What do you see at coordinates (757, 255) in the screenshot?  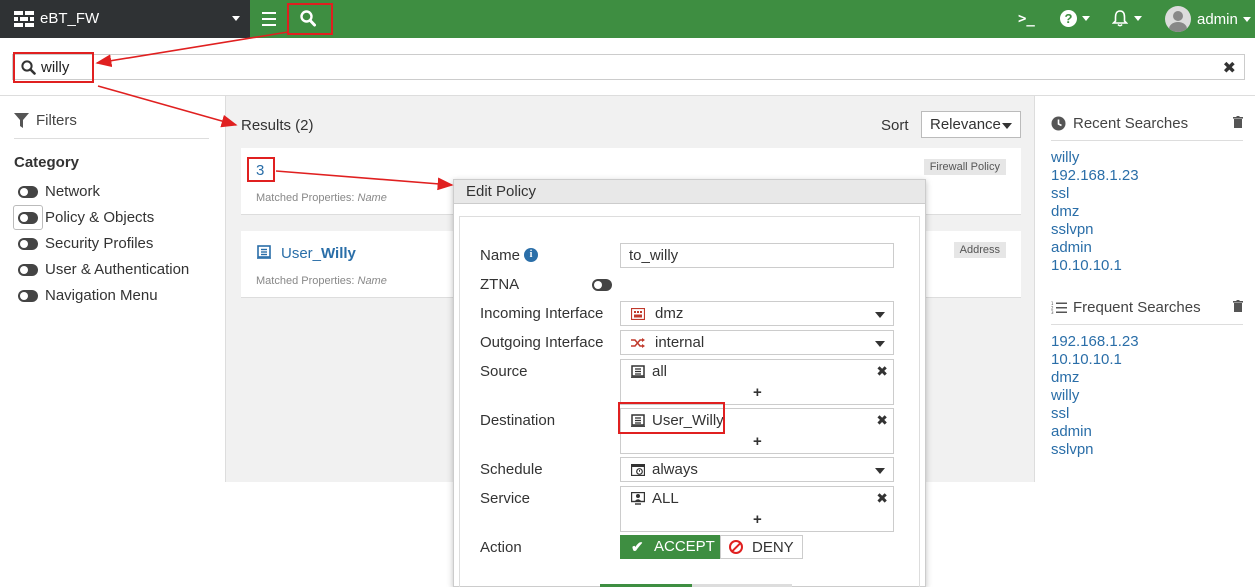 I see `name-field: to_willy` at bounding box center [757, 255].